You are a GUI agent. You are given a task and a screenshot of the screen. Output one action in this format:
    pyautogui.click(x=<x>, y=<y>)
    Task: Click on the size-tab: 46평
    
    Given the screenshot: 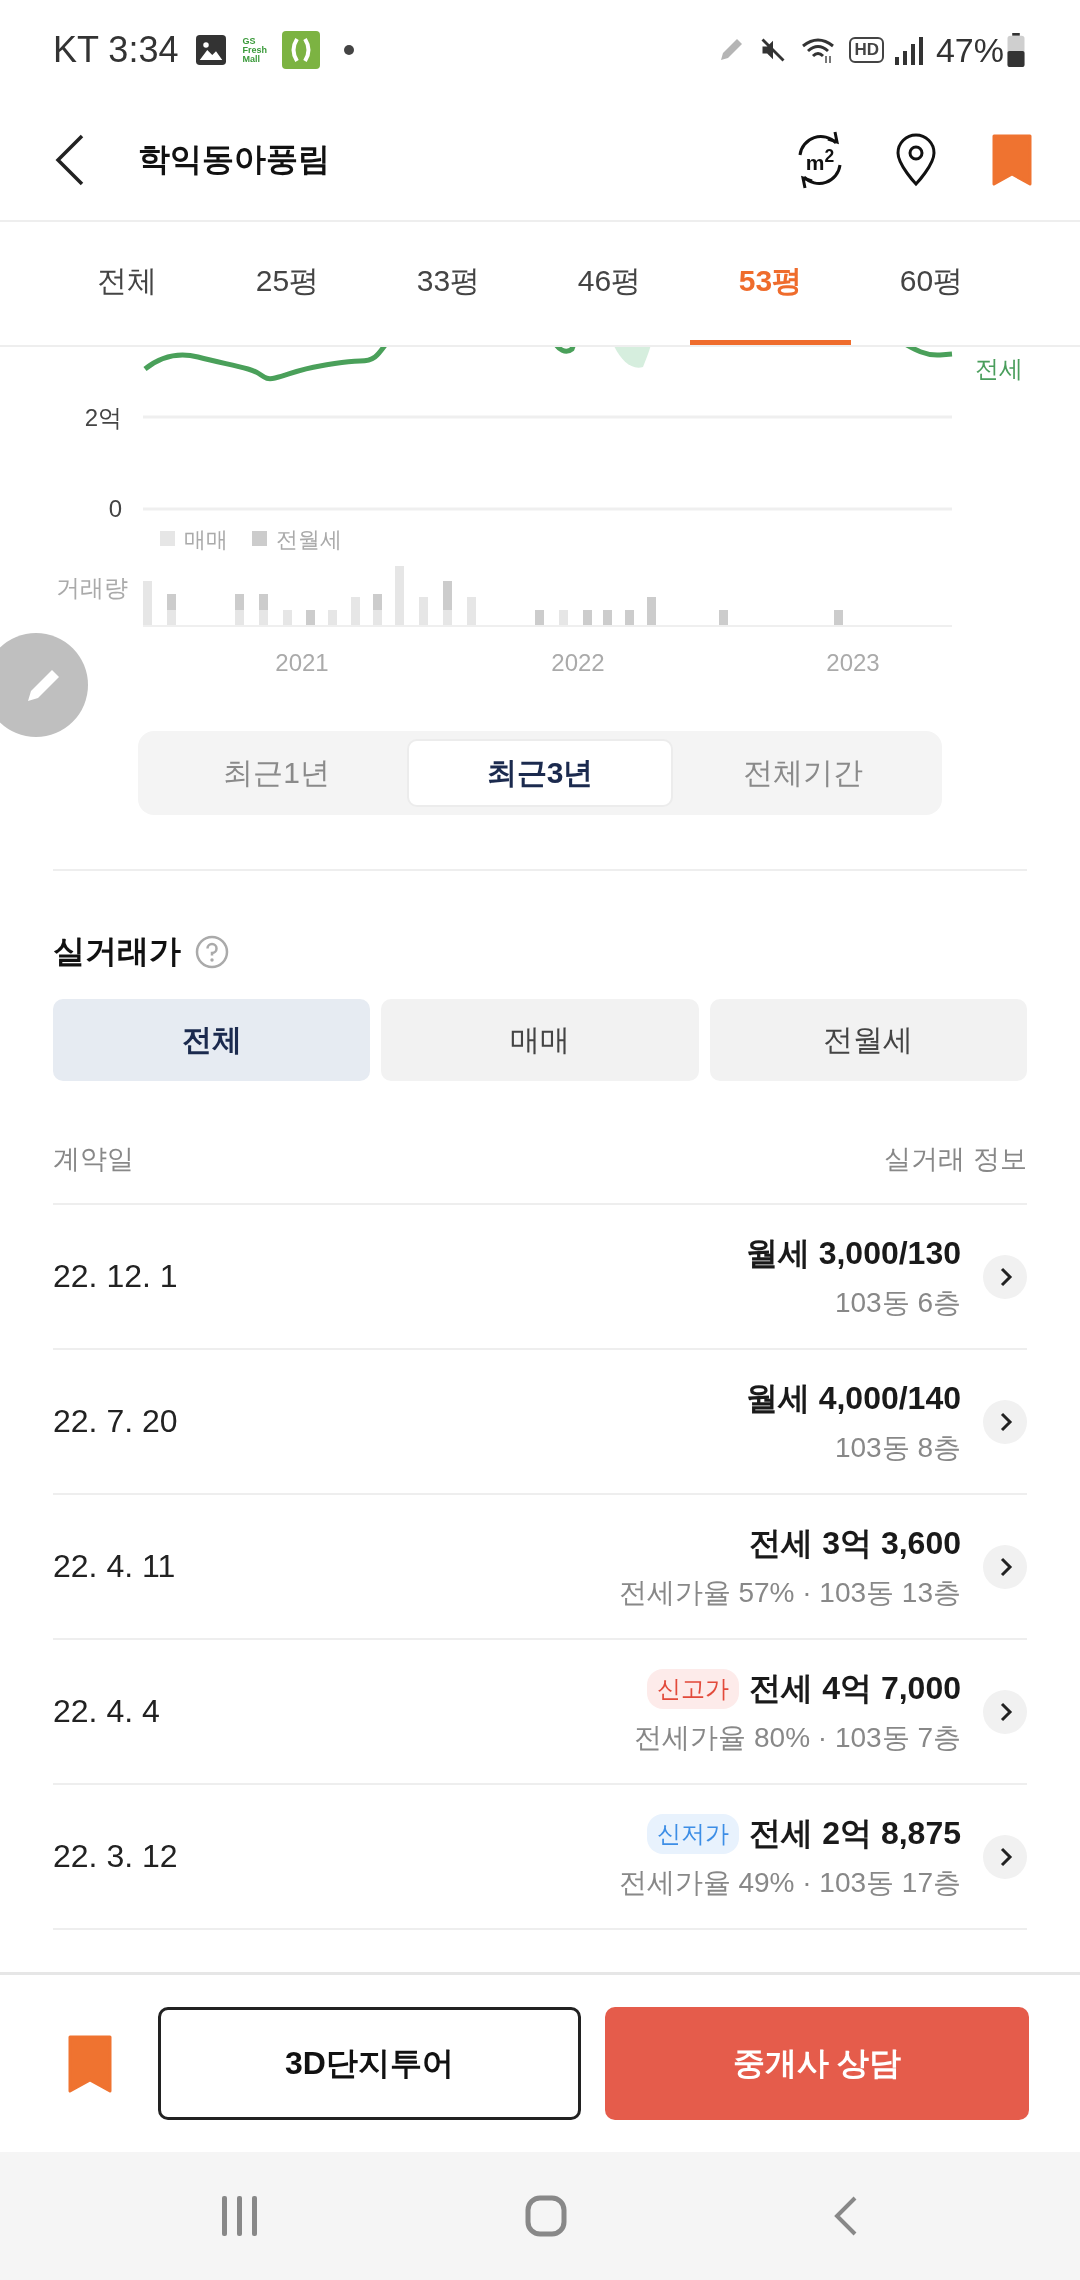 What is the action you would take?
    pyautogui.click(x=609, y=283)
    